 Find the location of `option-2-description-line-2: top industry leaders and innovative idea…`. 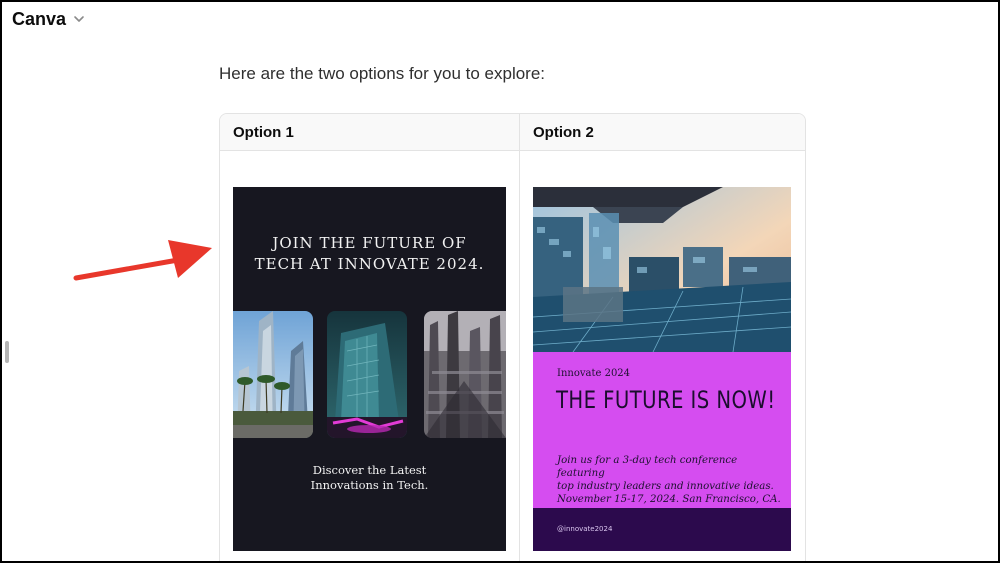

option-2-description-line-2: top industry leaders and innovative idea… is located at coordinates (665, 486).